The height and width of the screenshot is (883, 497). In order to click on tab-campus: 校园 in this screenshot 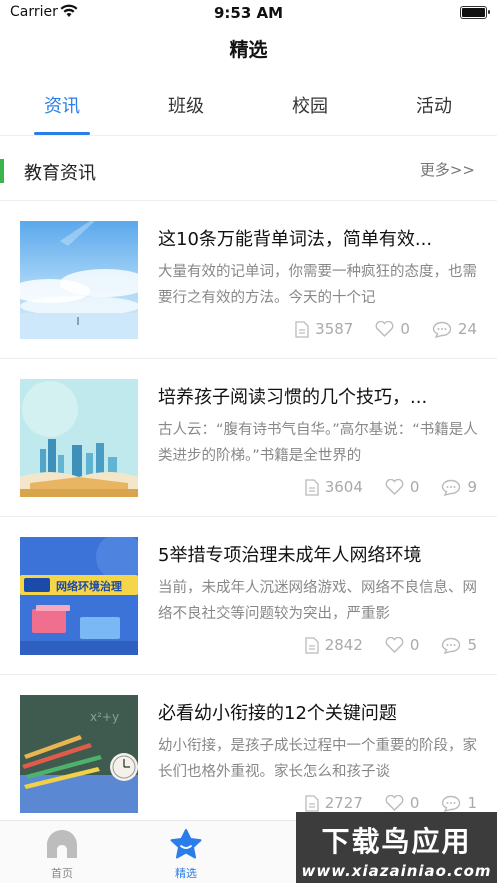, I will do `click(310, 105)`.